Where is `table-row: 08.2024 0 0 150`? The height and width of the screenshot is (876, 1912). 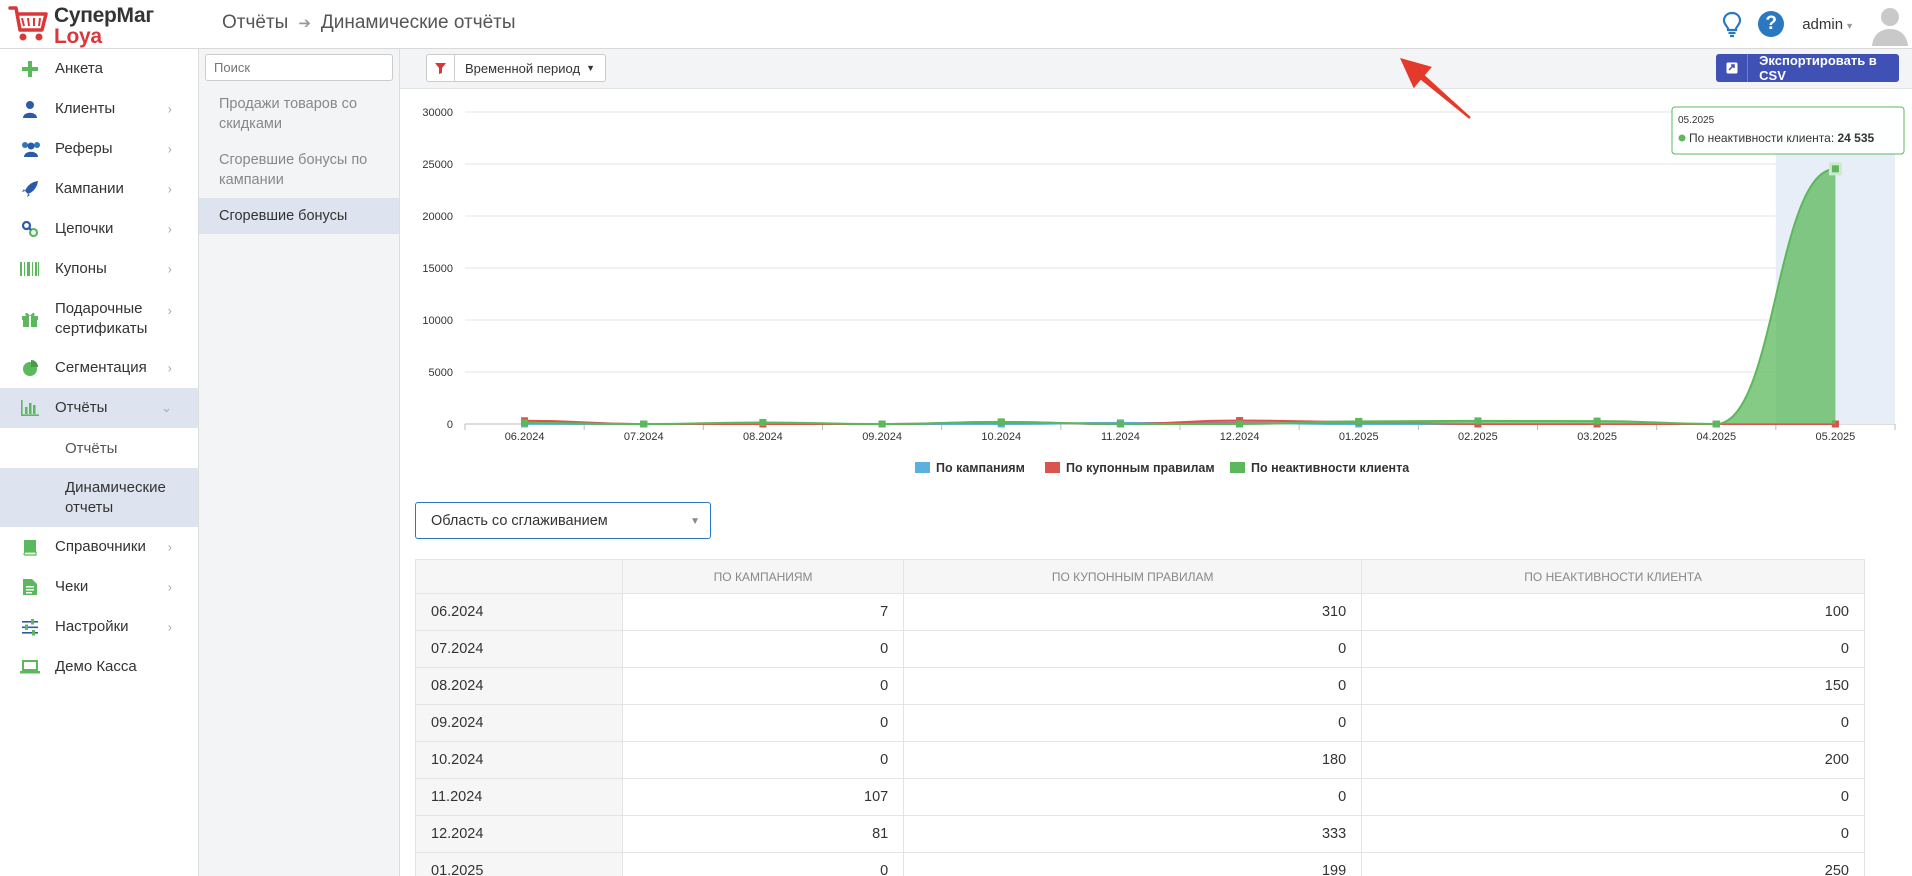
table-row: 08.2024 0 0 150 is located at coordinates (1140, 686).